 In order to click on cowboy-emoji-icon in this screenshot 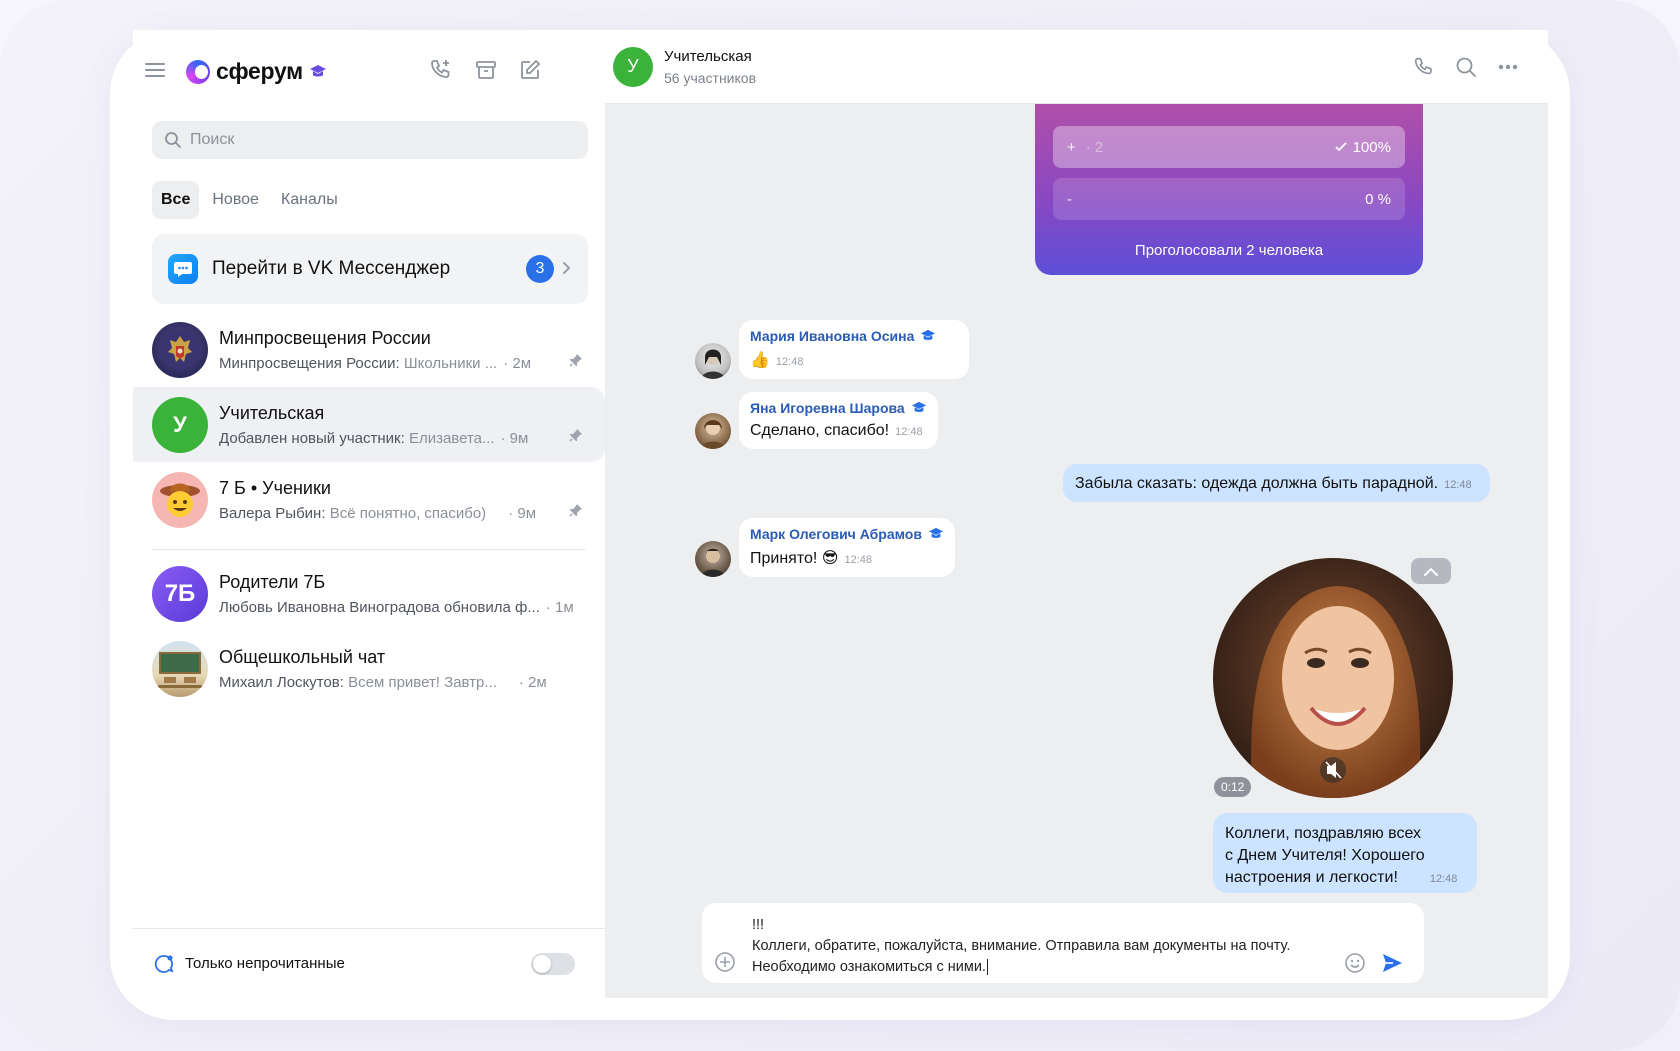, I will do `click(180, 500)`.